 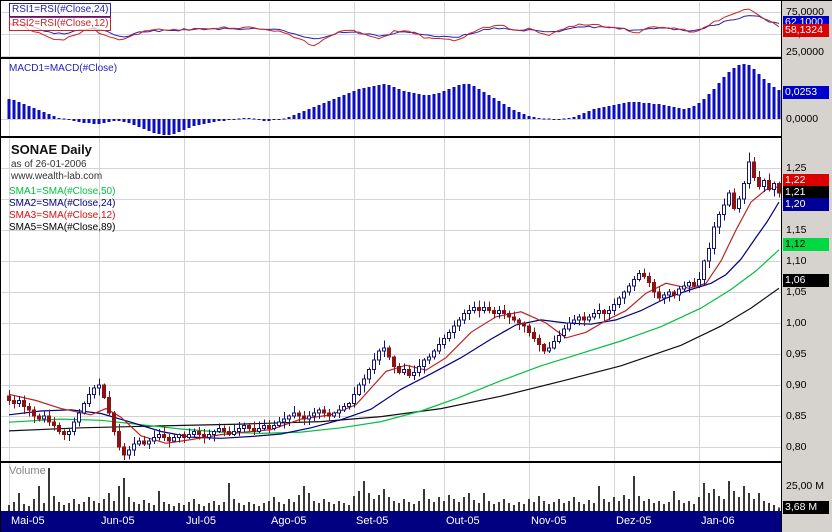 What do you see at coordinates (49, 164) in the screenshot?
I see `as-of-date: as of 26-01-2006` at bounding box center [49, 164].